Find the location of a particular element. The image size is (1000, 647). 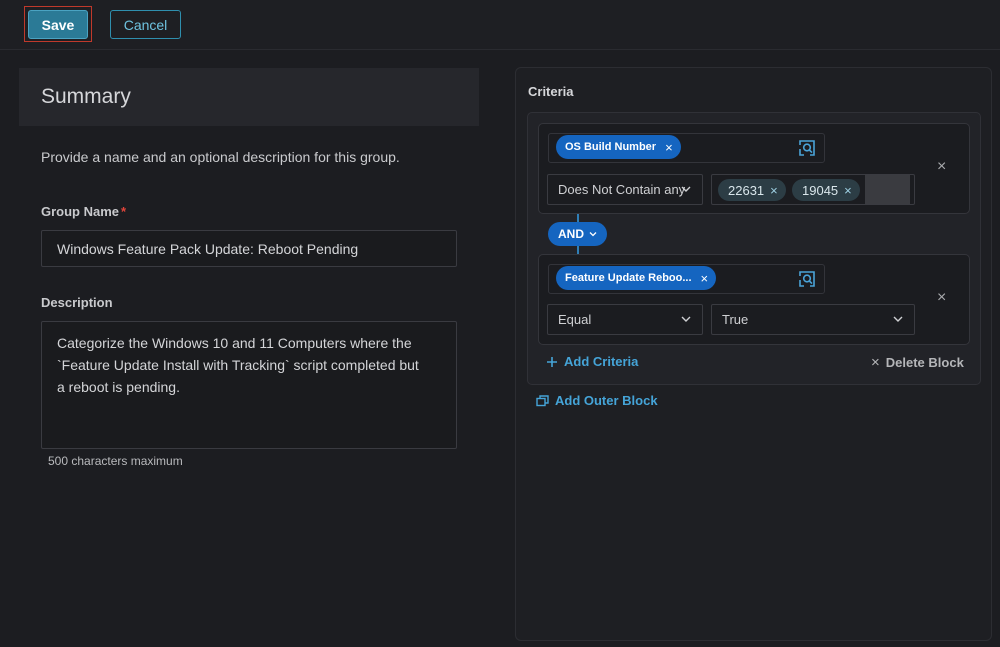

value-chip-label: 22631 is located at coordinates (746, 190).